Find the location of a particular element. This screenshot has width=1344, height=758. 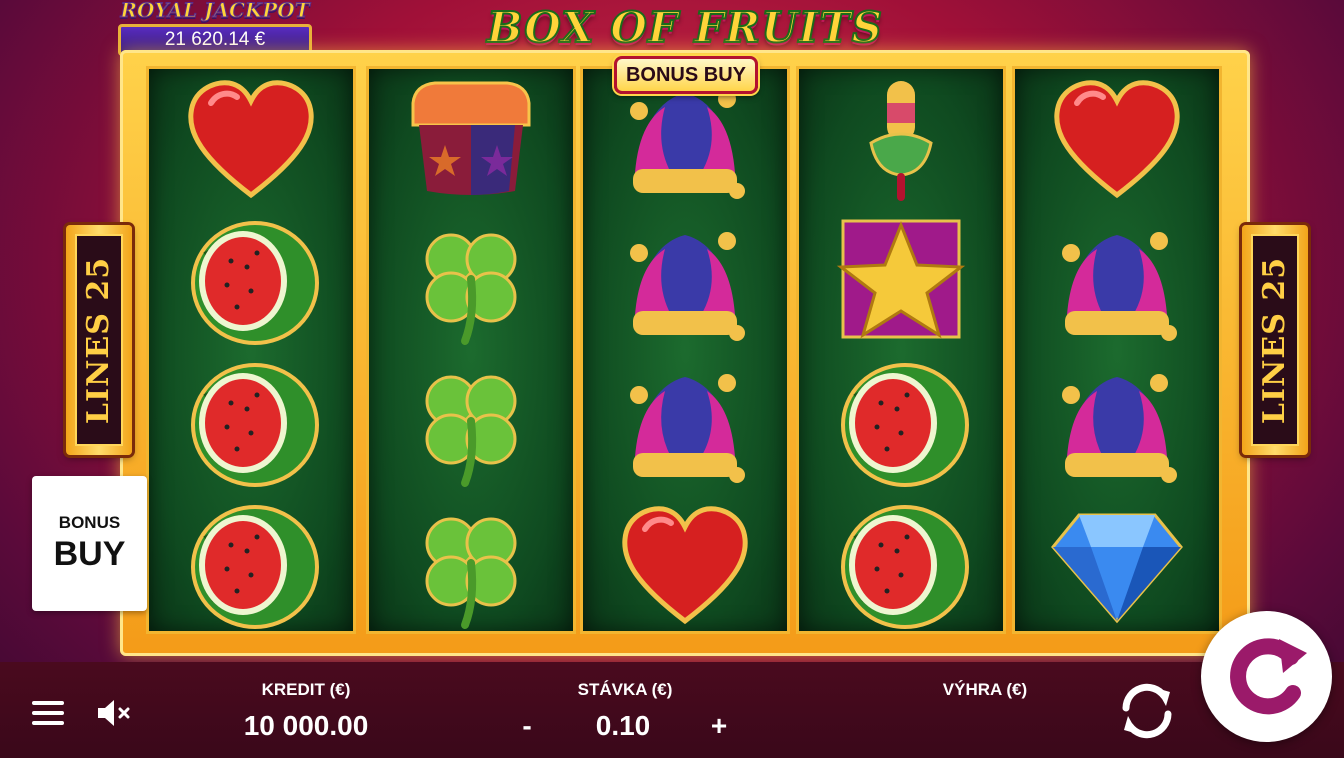

menu-button is located at coordinates (48, 713).